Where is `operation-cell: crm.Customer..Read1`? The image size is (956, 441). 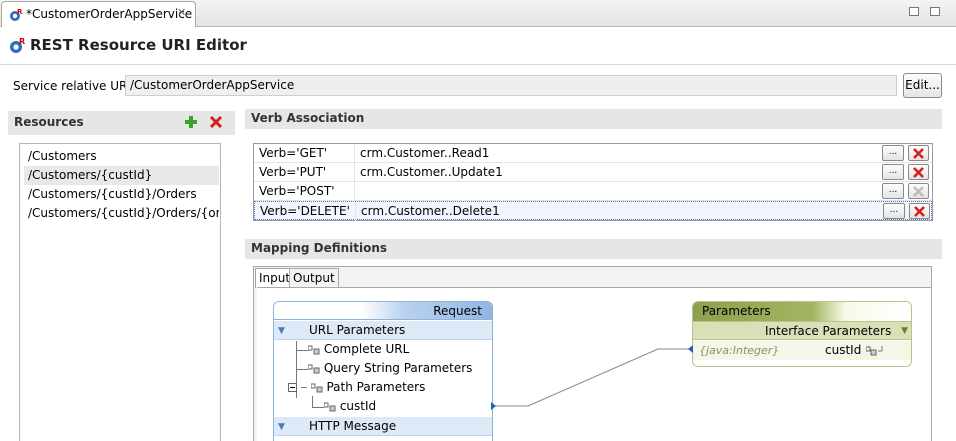
operation-cell: crm.Customer..Read1 is located at coordinates (425, 153).